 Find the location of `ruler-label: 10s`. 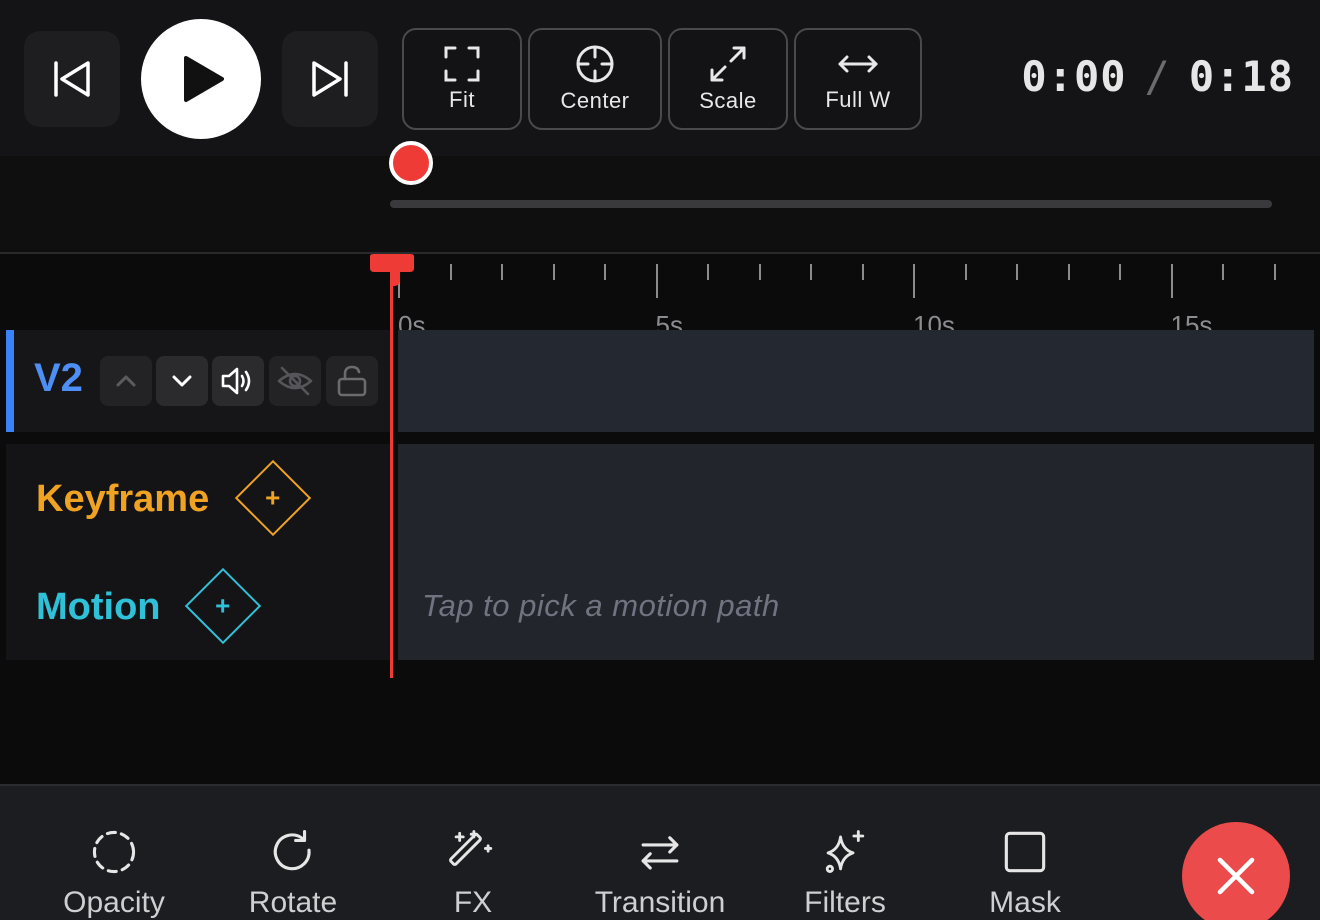

ruler-label: 10s is located at coordinates (934, 320).